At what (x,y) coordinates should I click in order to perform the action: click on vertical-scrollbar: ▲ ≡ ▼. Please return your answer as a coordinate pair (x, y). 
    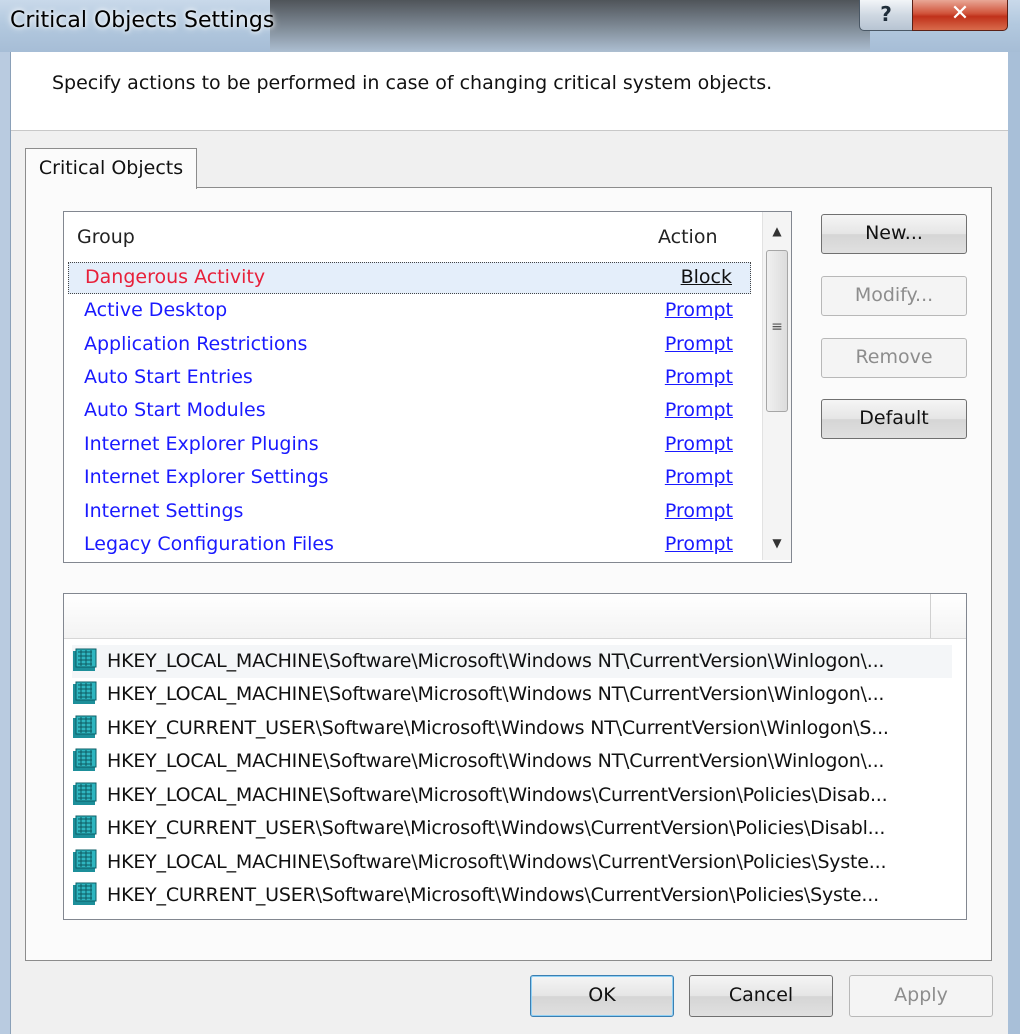
    Looking at the image, I should click on (776, 386).